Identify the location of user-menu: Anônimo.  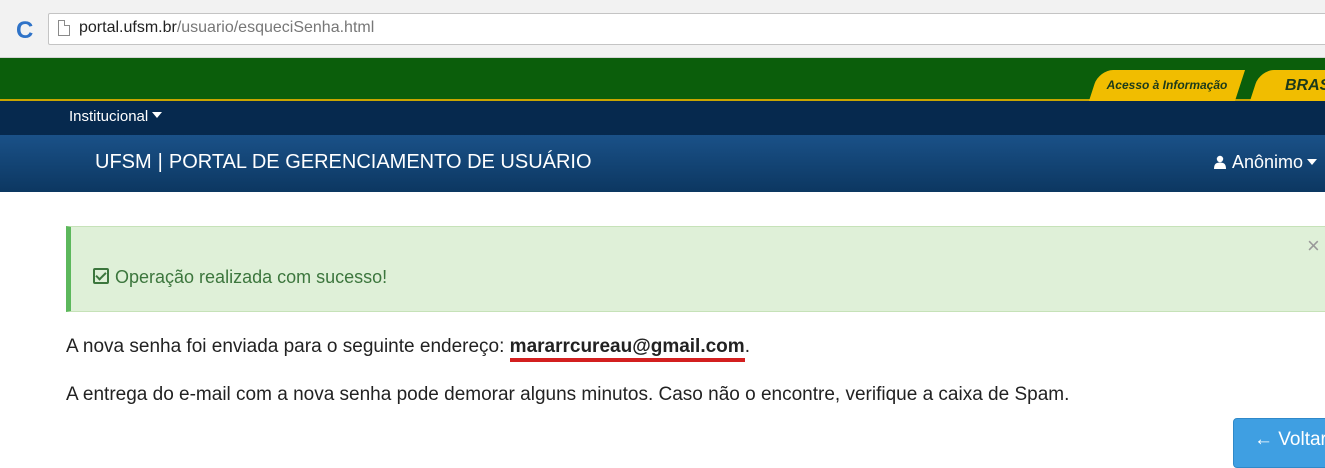
(1265, 162).